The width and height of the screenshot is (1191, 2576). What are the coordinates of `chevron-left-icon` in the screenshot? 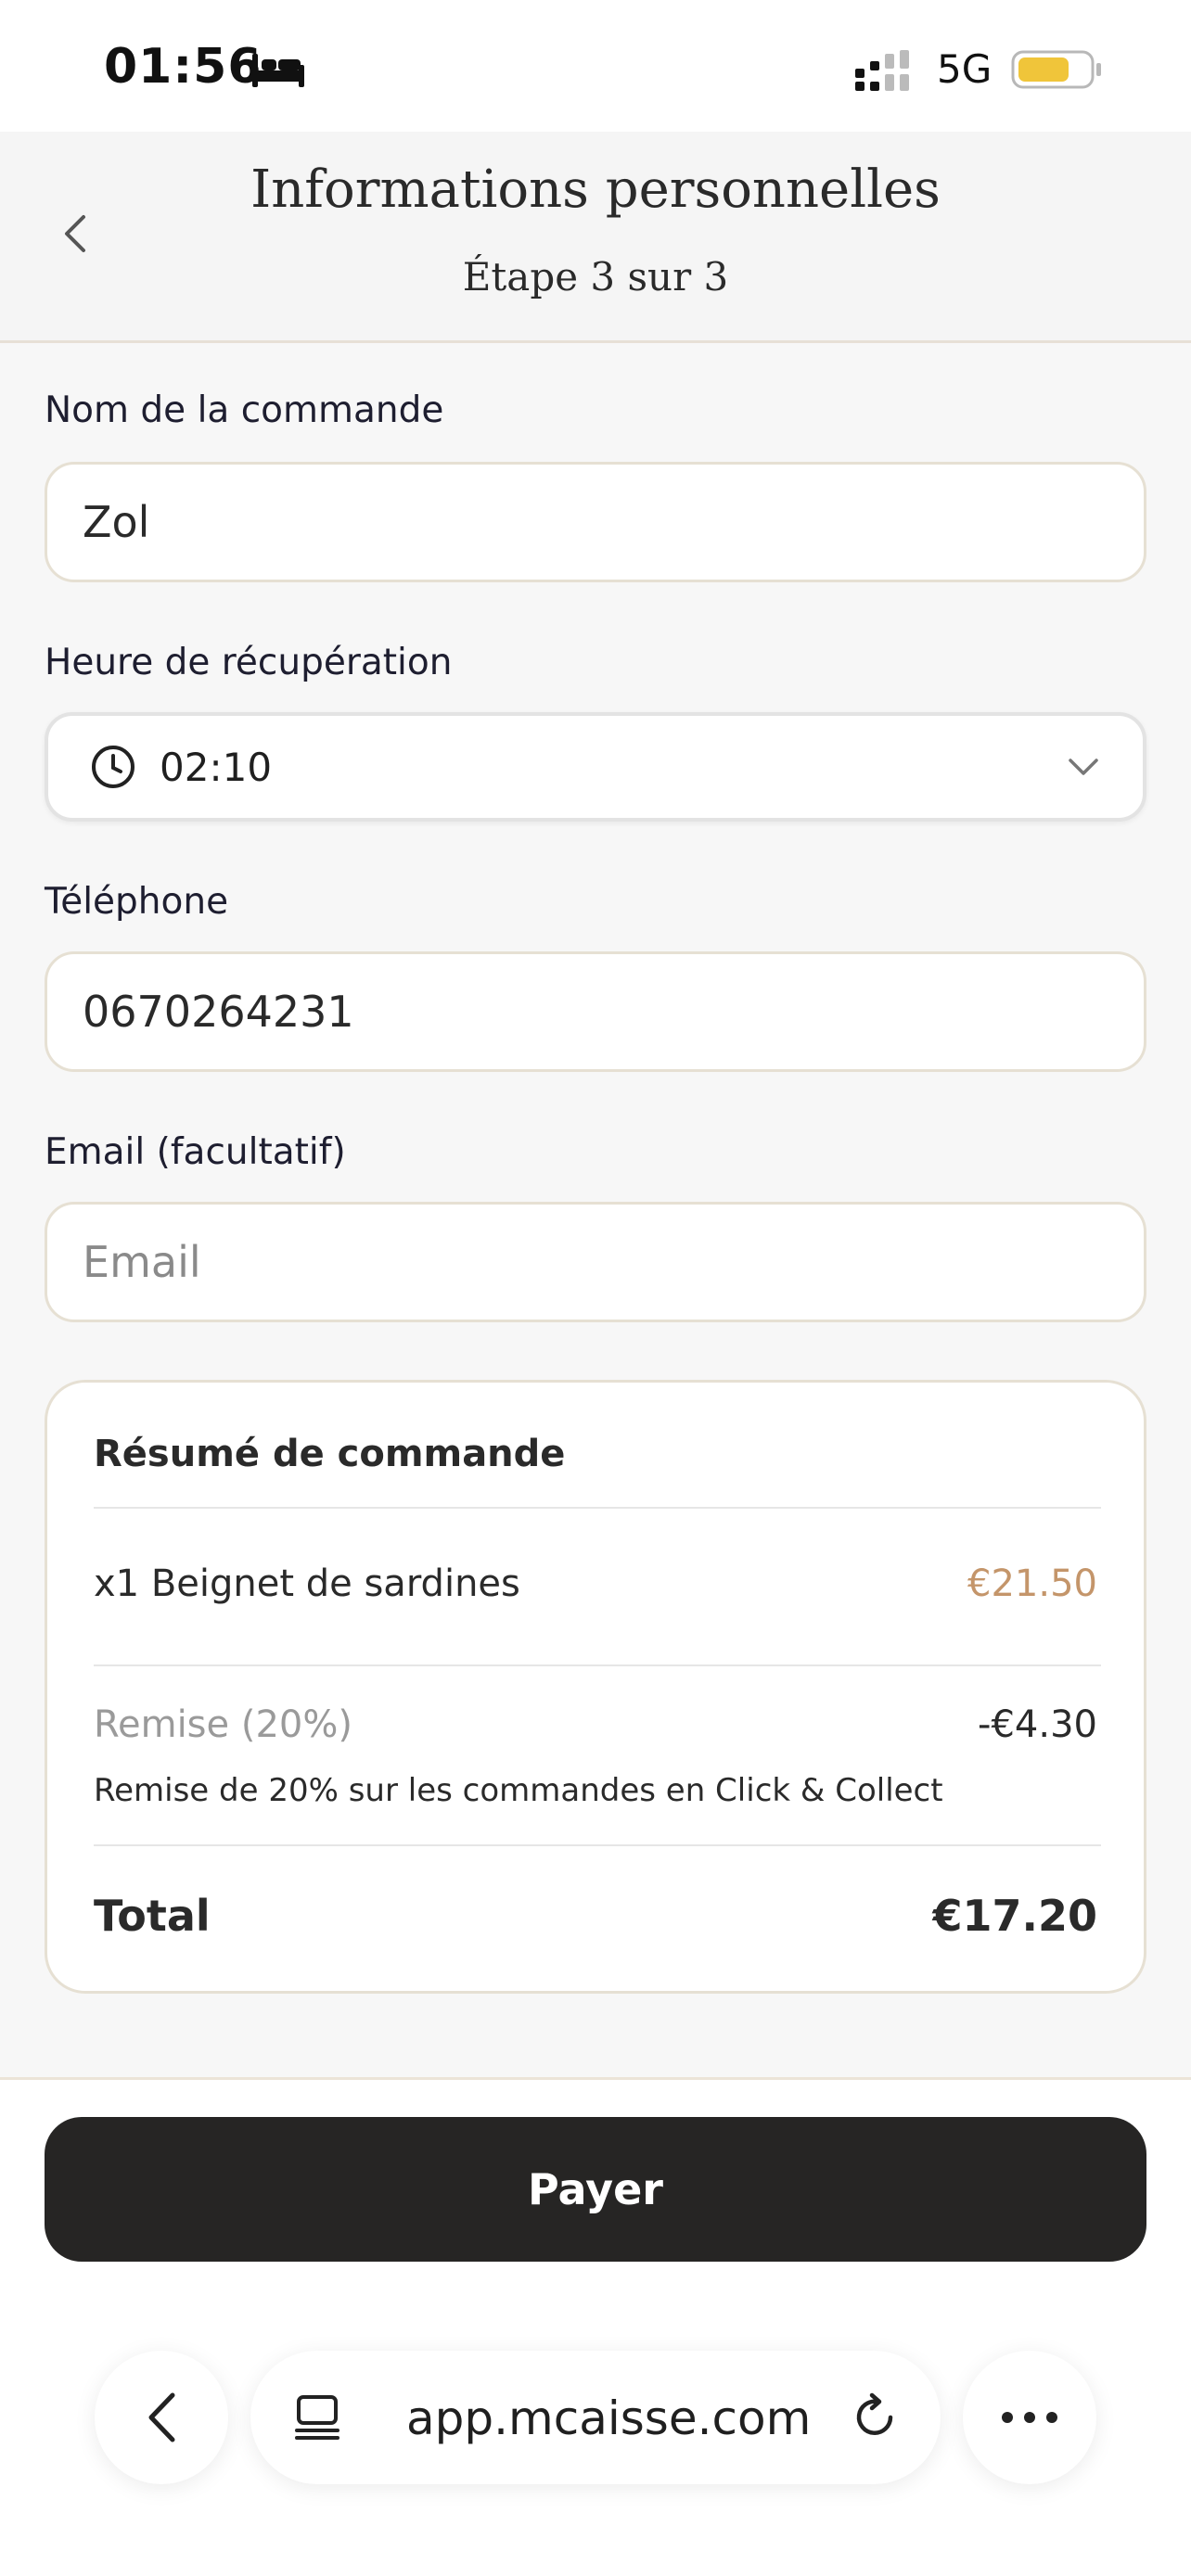 It's located at (161, 2417).